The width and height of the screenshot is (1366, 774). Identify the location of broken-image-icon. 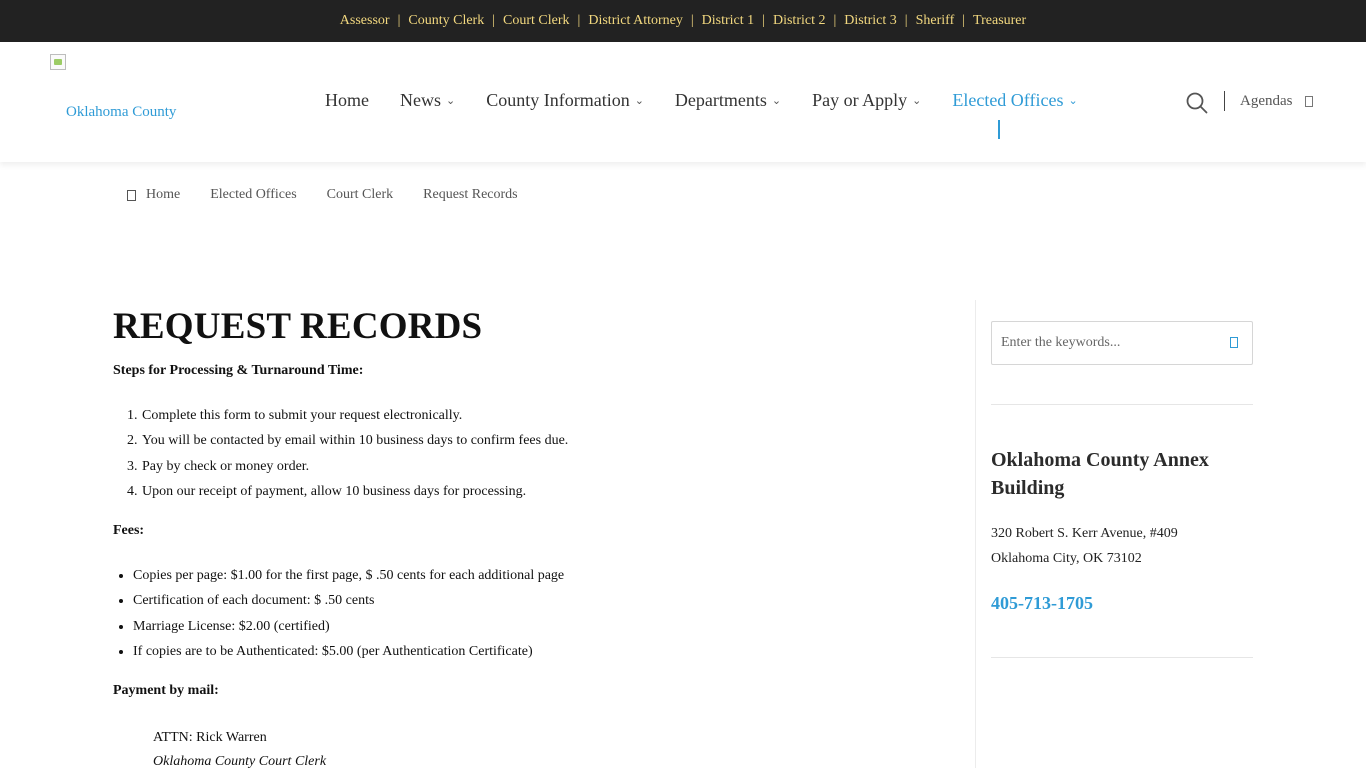
(58, 62).